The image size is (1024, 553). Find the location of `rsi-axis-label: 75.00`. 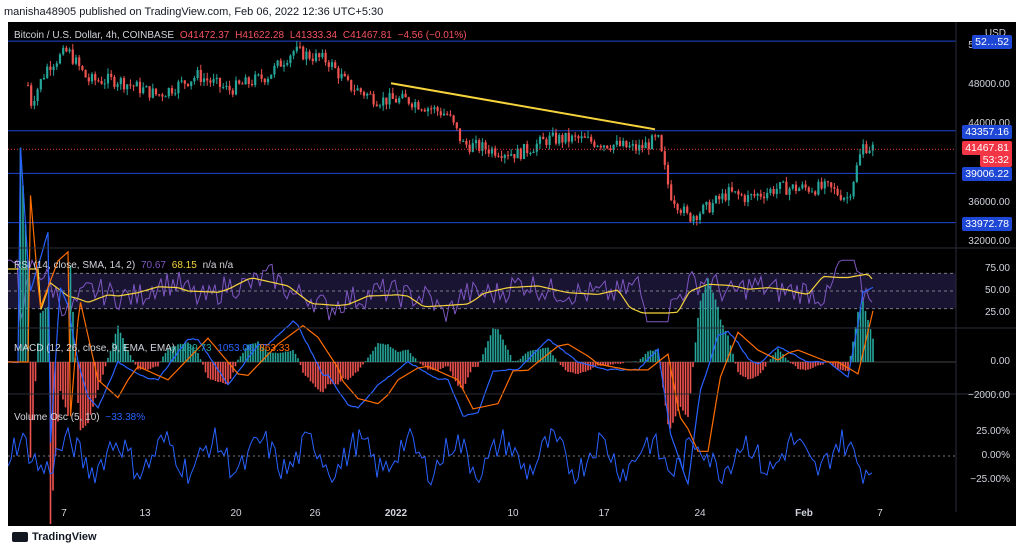

rsi-axis-label: 75.00 is located at coordinates (997, 268).